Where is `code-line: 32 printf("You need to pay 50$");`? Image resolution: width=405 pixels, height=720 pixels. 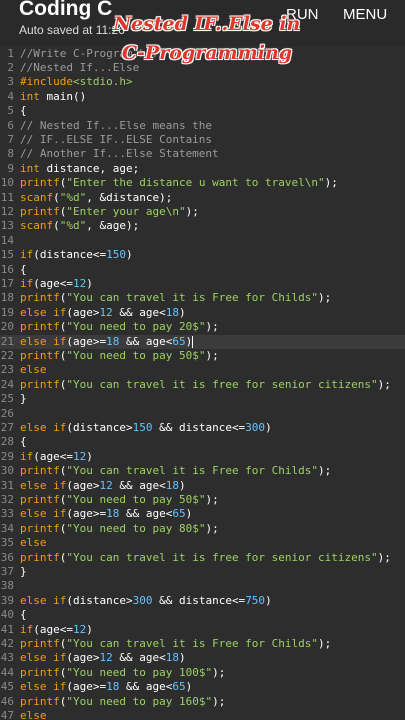 code-line: 32 printf("You need to pay 50$"); is located at coordinates (202, 500).